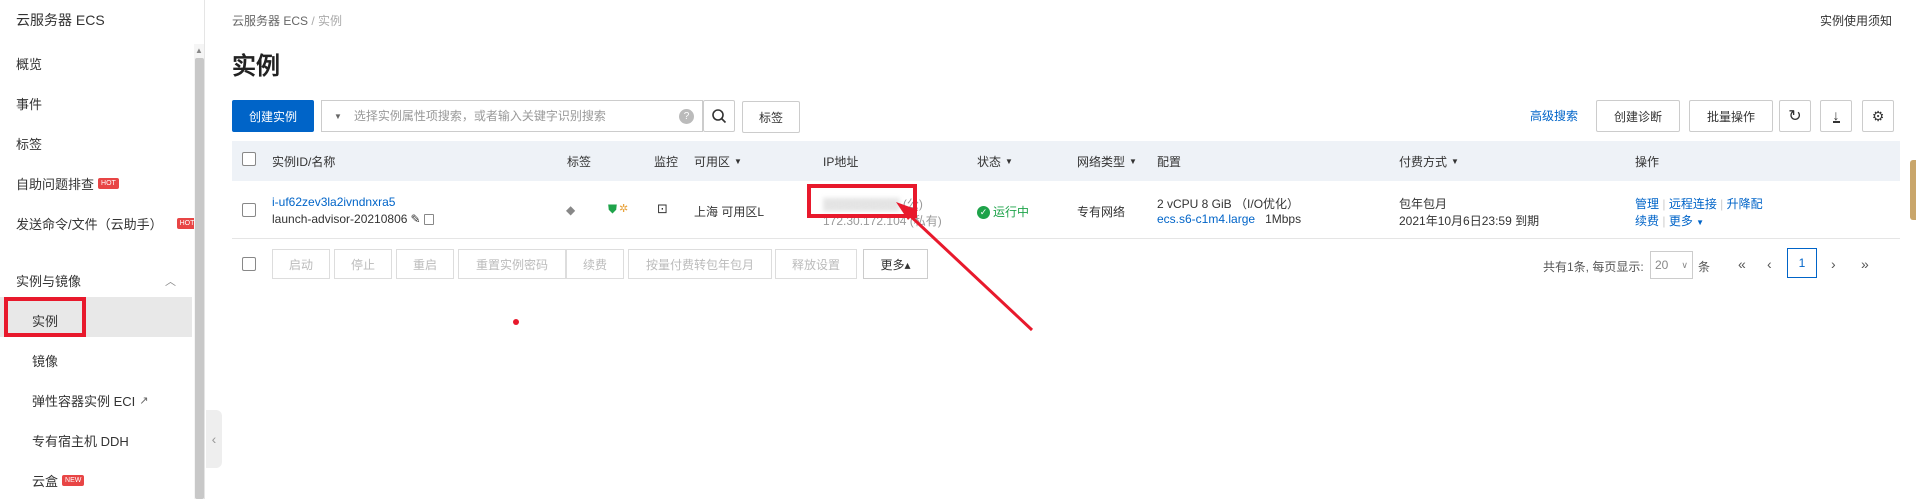  I want to click on right-edge-tab, so click(1913, 190).